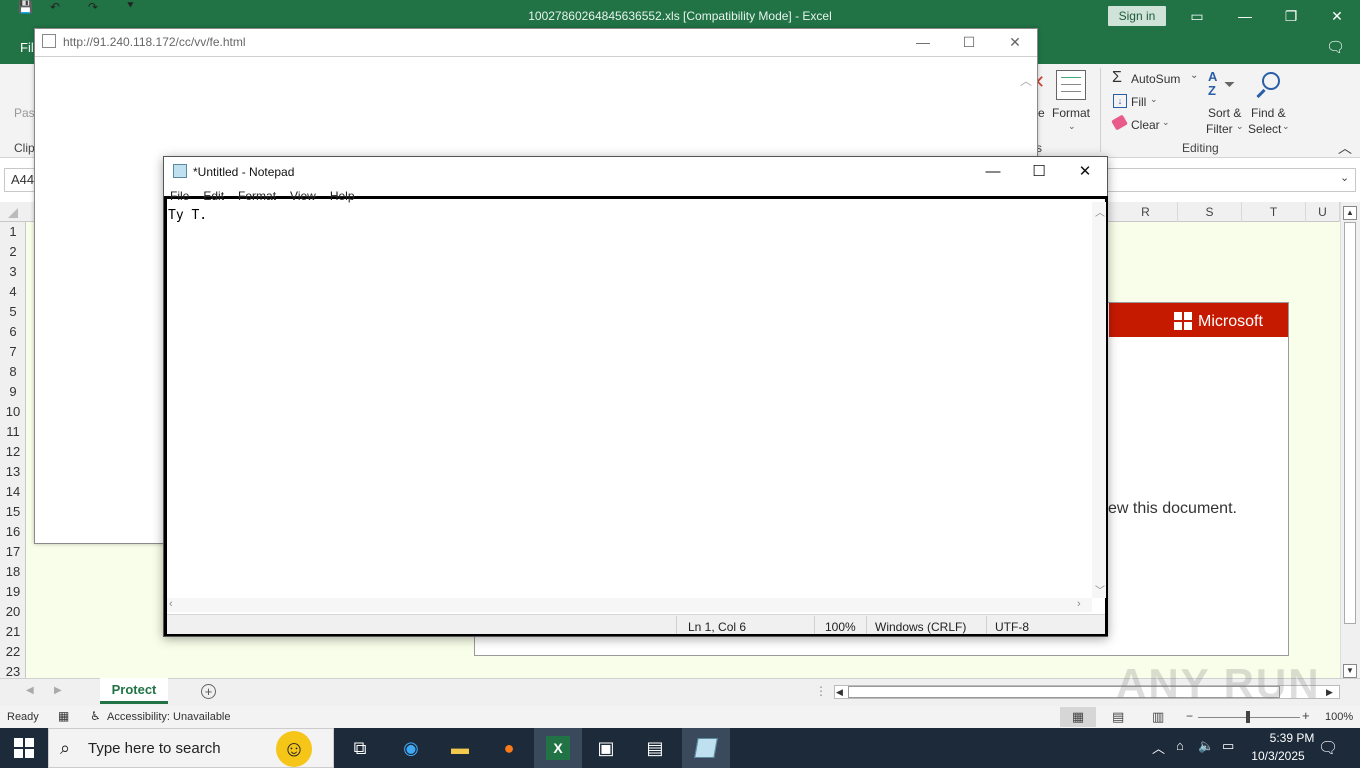 Image resolution: width=1360 pixels, height=768 pixels. Describe the element at coordinates (1278, 756) in the screenshot. I see `clock-date: 10/3/2025` at that location.